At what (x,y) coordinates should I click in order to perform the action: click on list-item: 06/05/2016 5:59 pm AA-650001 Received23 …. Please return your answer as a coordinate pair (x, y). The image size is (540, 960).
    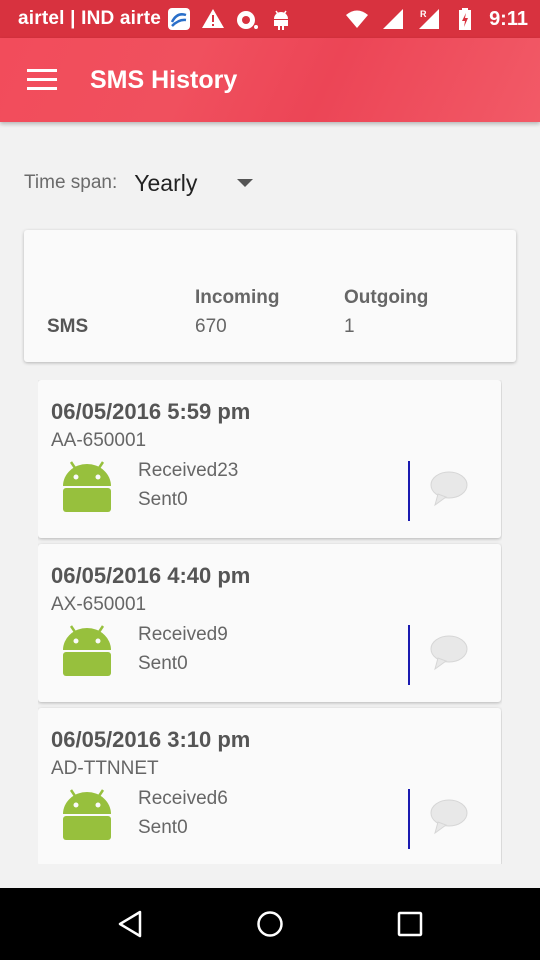
    Looking at the image, I should click on (269, 459).